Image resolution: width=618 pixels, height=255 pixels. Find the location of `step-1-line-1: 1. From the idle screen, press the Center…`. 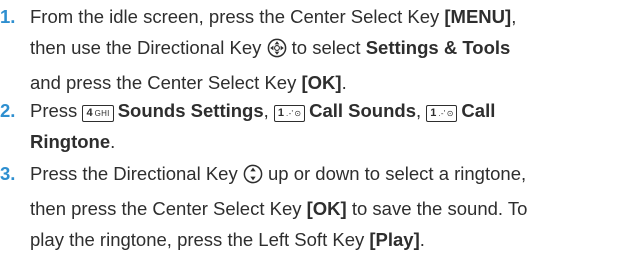

step-1-line-1: 1. From the idle screen, press the Center… is located at coordinates (309, 16).